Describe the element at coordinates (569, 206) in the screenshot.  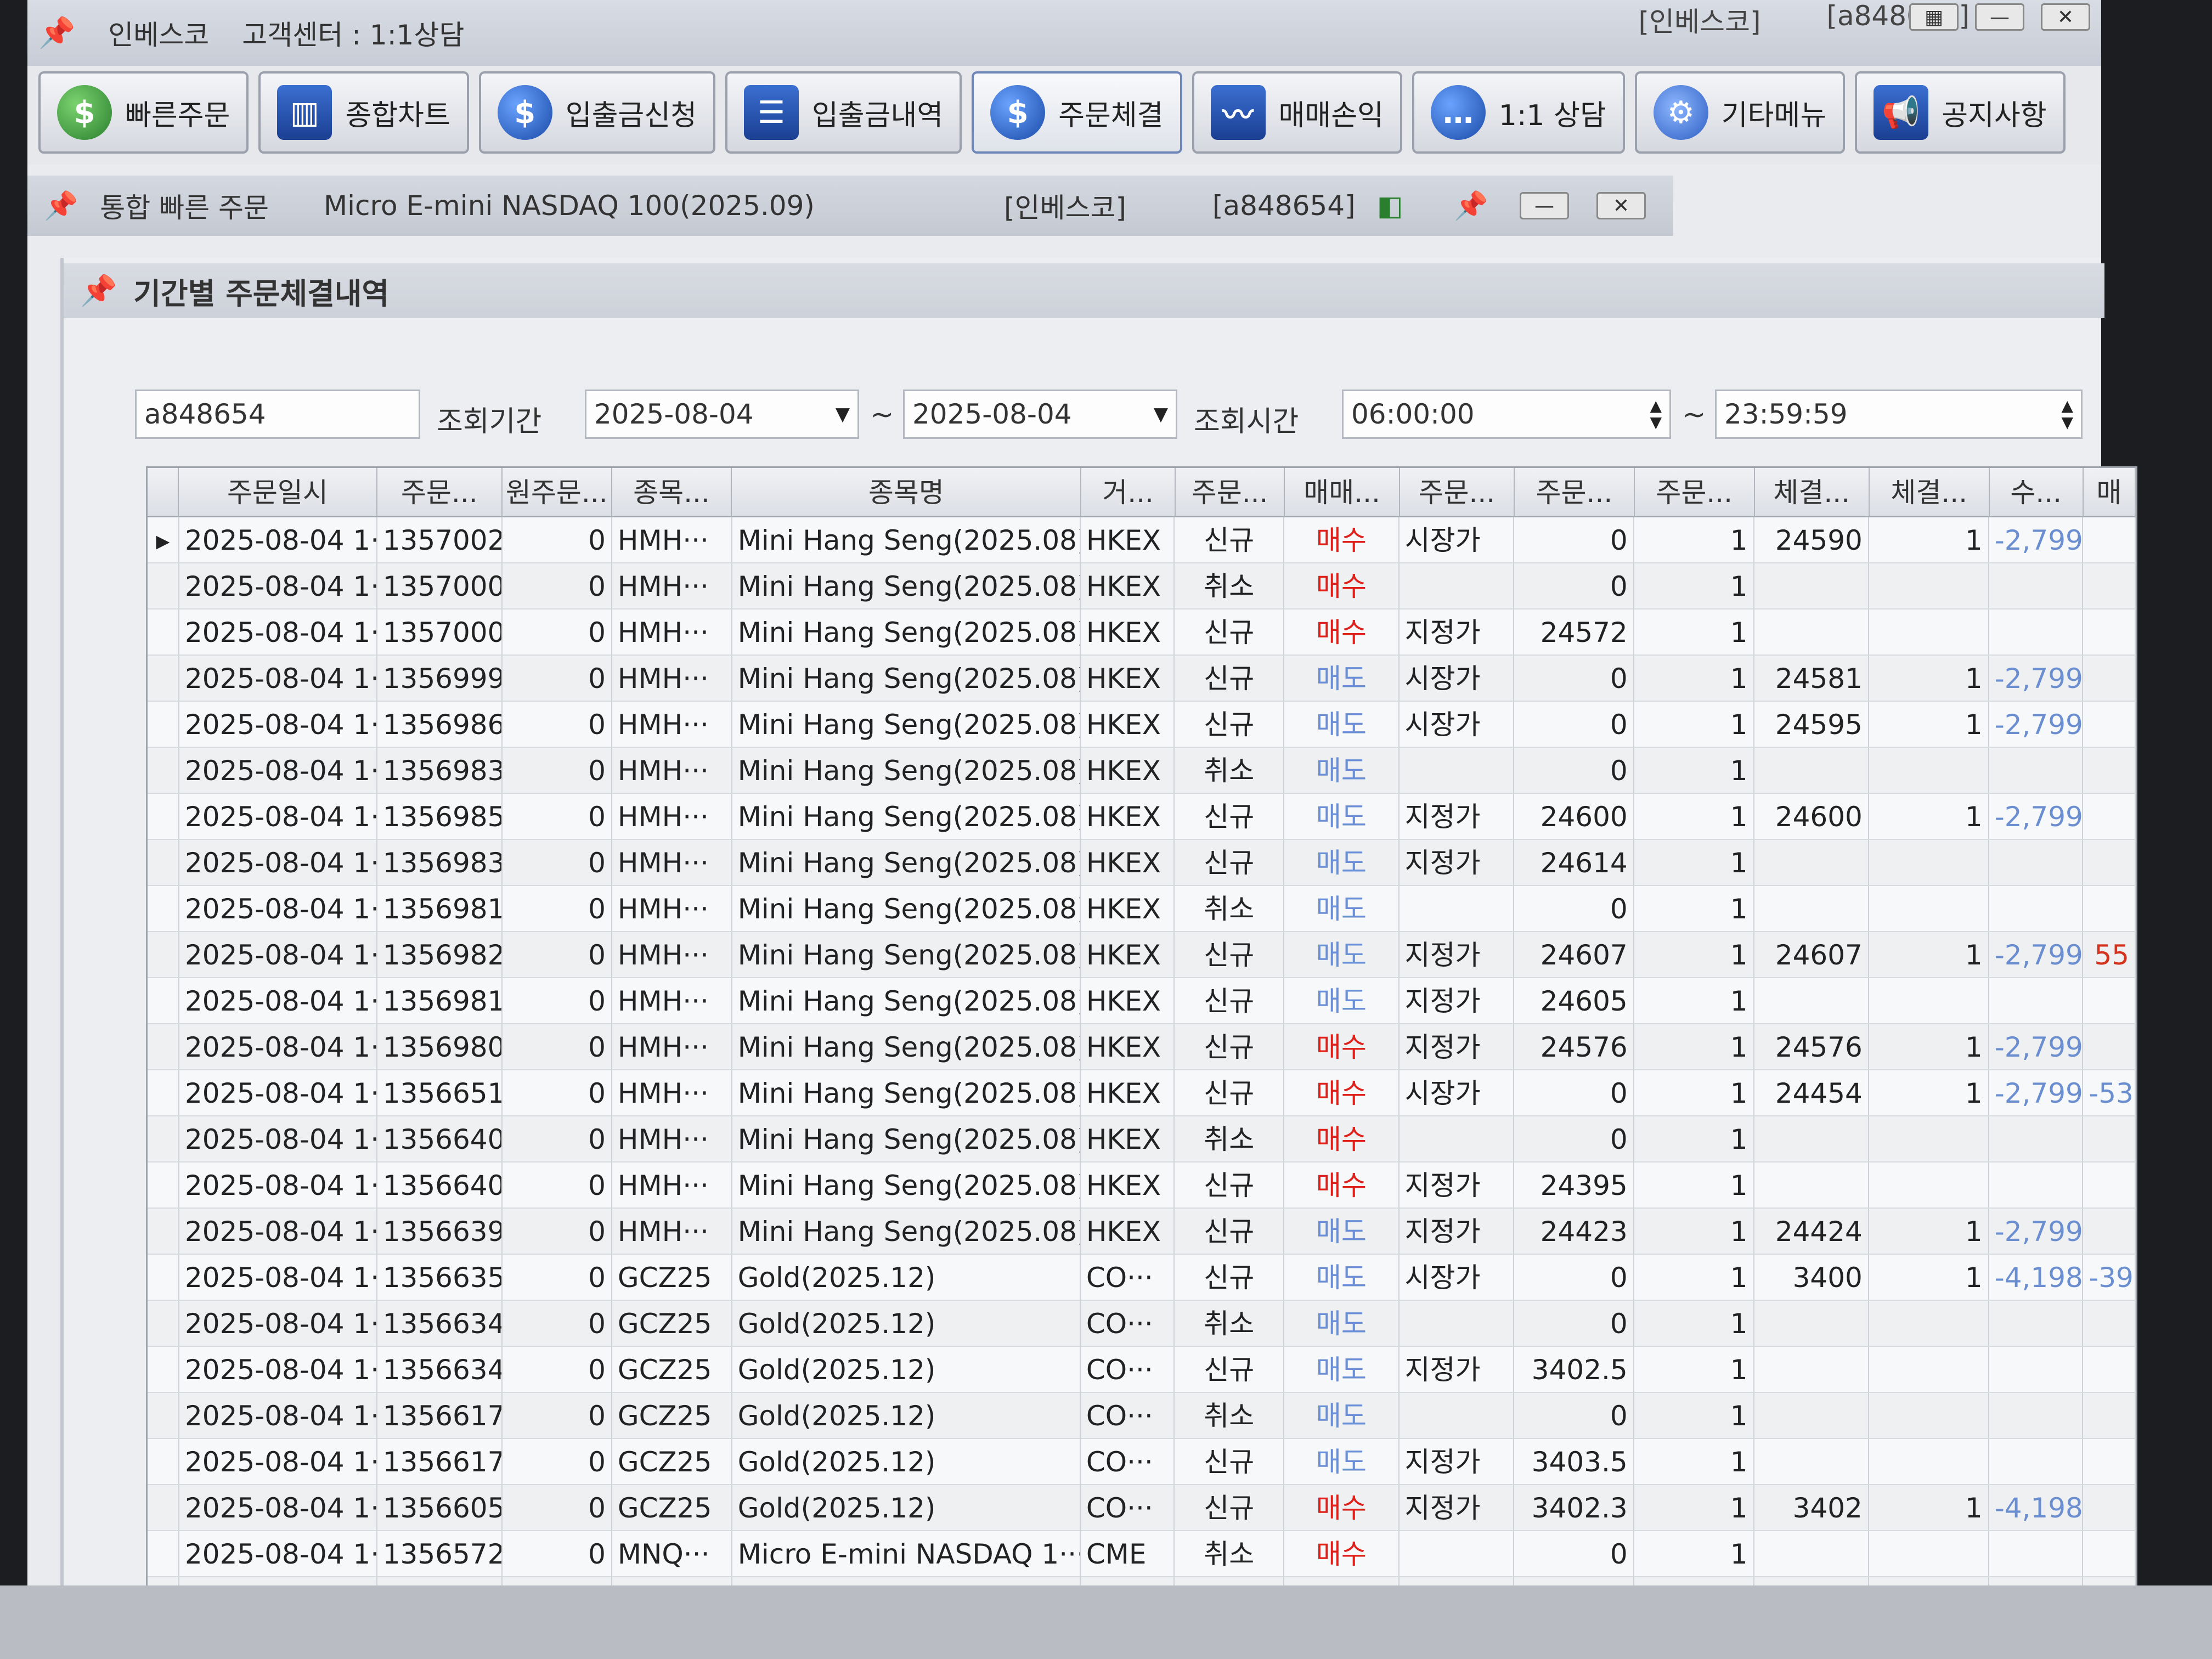
I see `inner-instrument: Micro E-mini NASDAQ 100(2025.09)` at that location.